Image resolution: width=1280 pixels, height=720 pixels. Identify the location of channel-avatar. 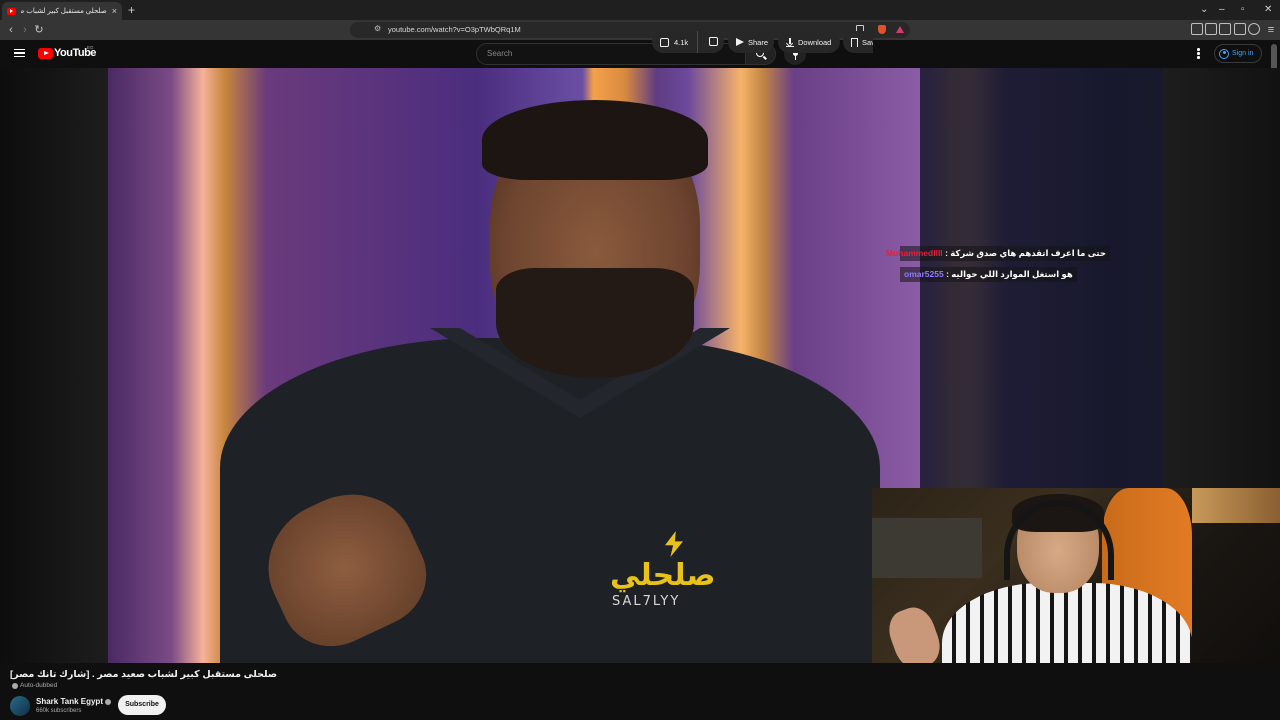
(20, 706).